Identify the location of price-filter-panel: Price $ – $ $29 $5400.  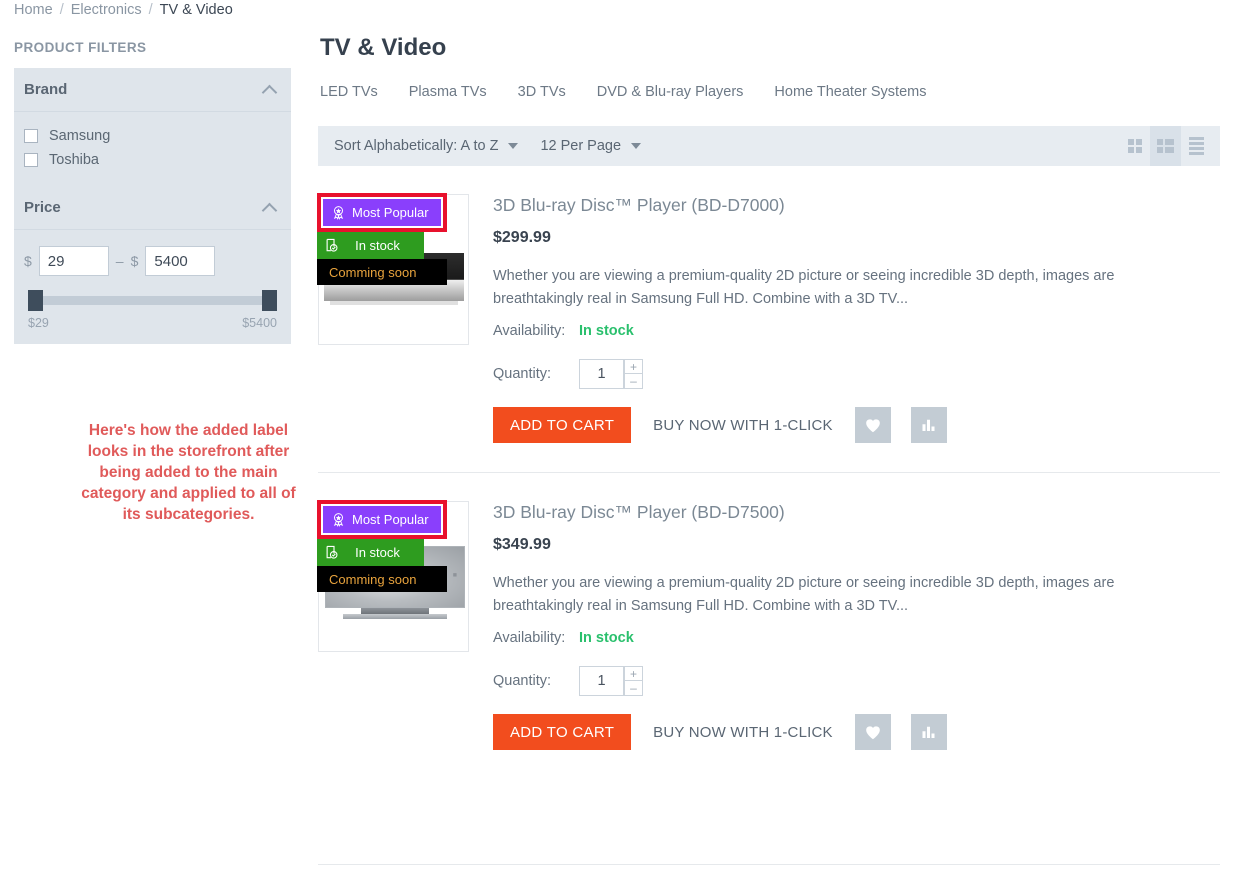
(152, 265).